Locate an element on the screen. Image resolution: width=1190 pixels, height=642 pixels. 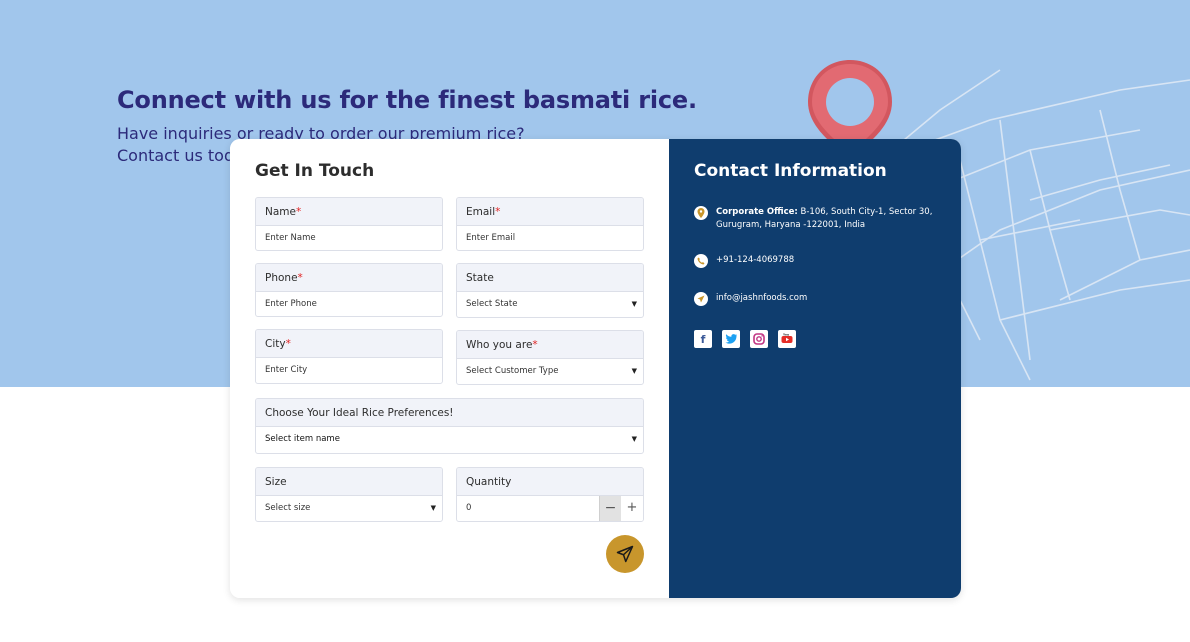
phone-label: Phone* is located at coordinates (349, 278).